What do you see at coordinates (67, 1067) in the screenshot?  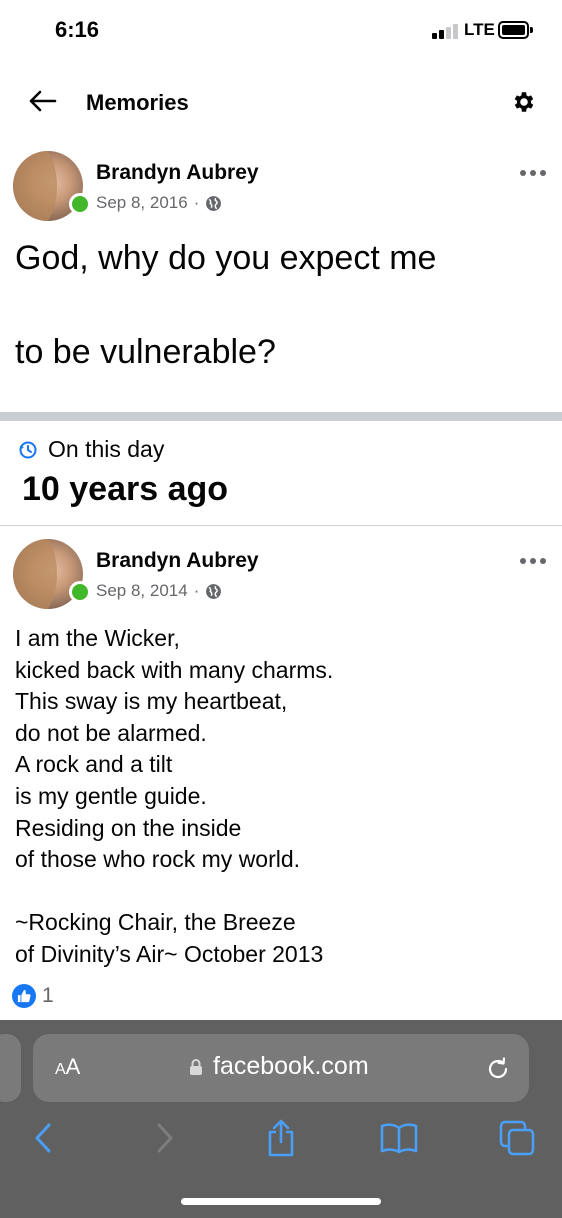 I see `text-size-button: AA` at bounding box center [67, 1067].